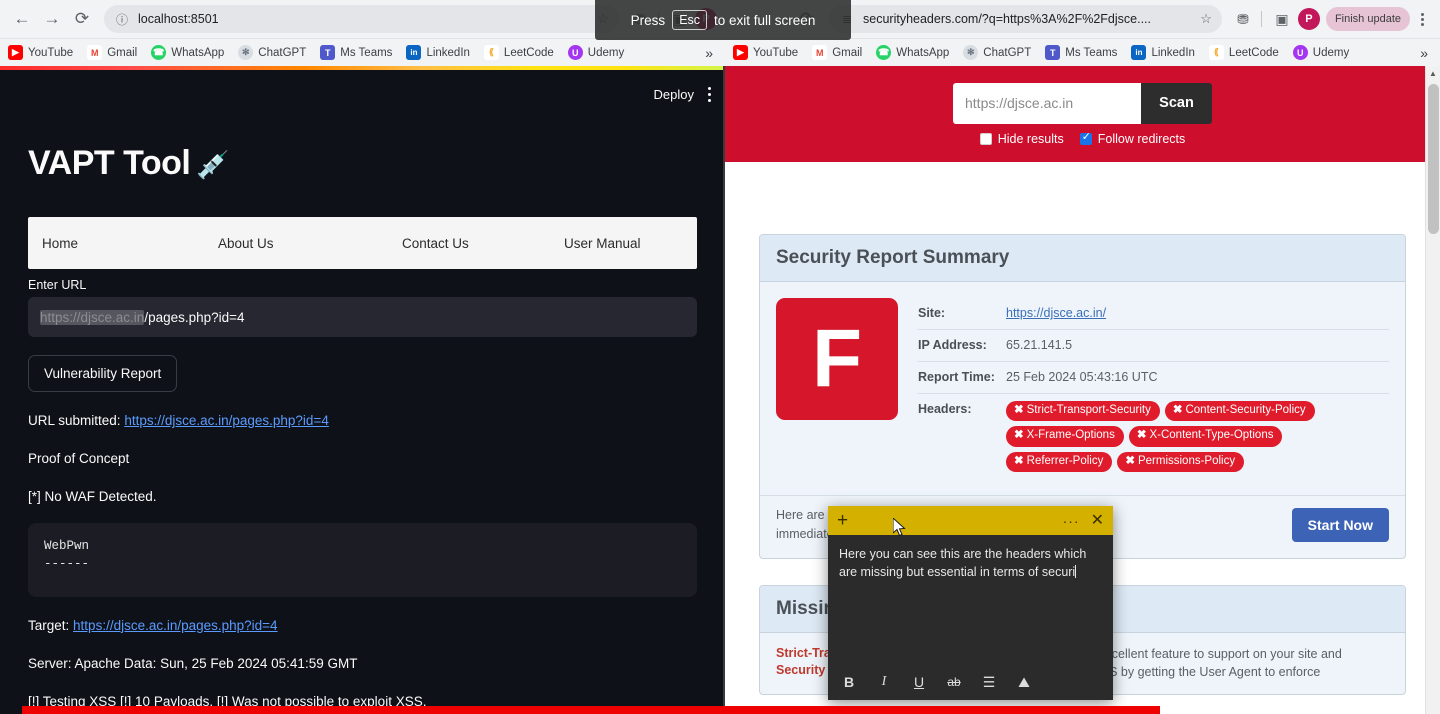  What do you see at coordinates (919, 682) in the screenshot?
I see `underline-icon: U` at bounding box center [919, 682].